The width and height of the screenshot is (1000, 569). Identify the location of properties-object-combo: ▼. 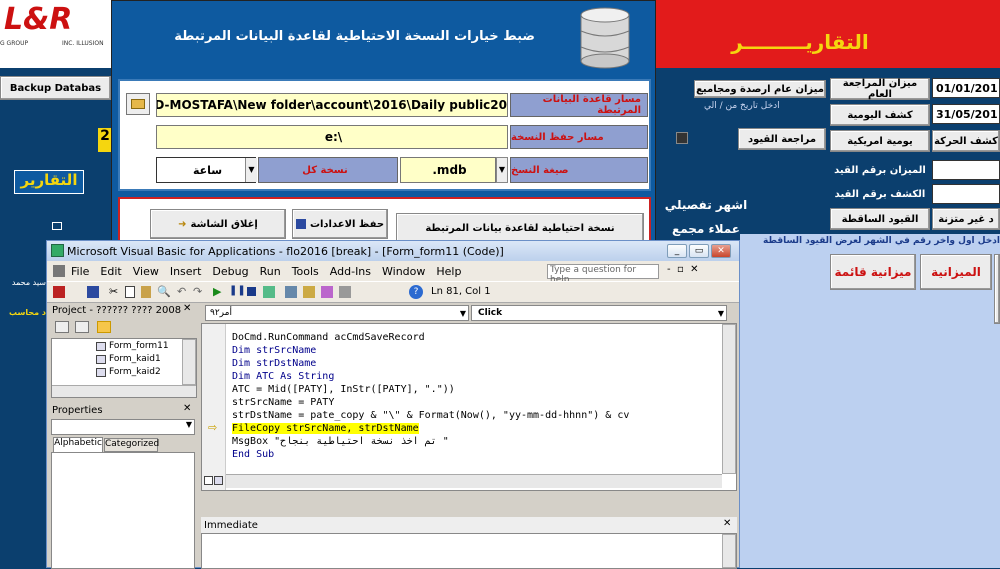
(123, 427).